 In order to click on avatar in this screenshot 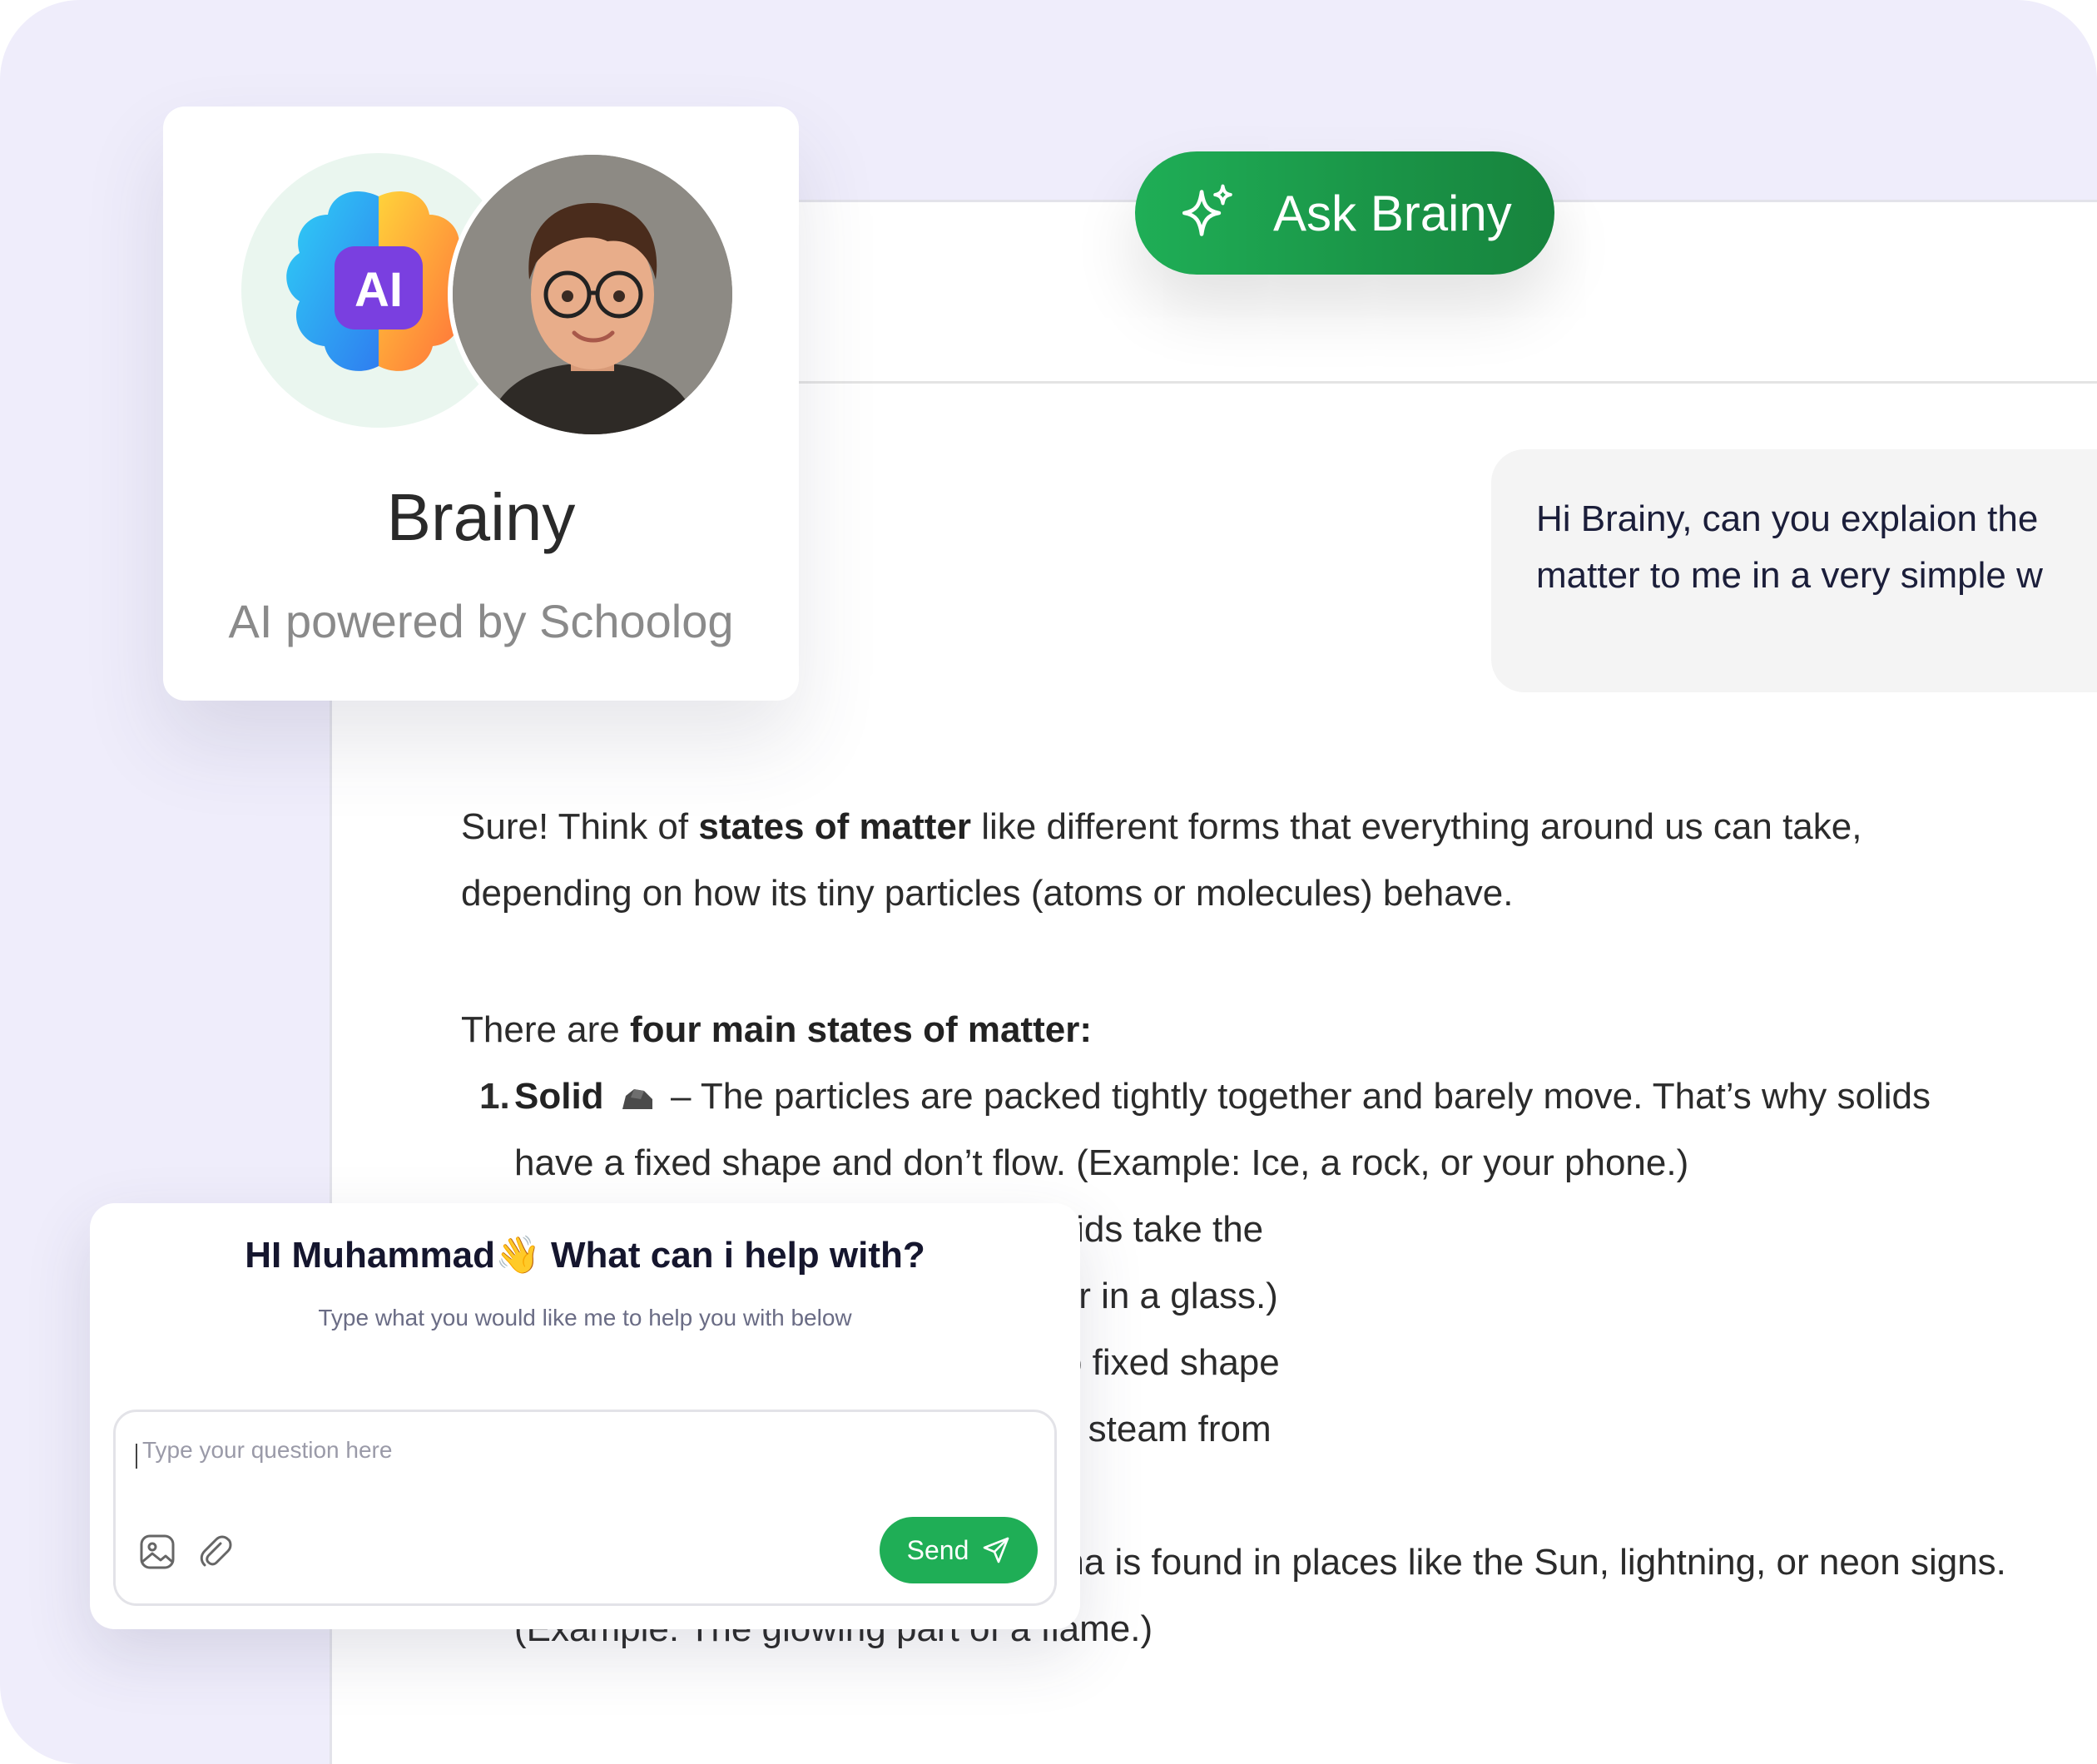, I will do `click(593, 294)`.